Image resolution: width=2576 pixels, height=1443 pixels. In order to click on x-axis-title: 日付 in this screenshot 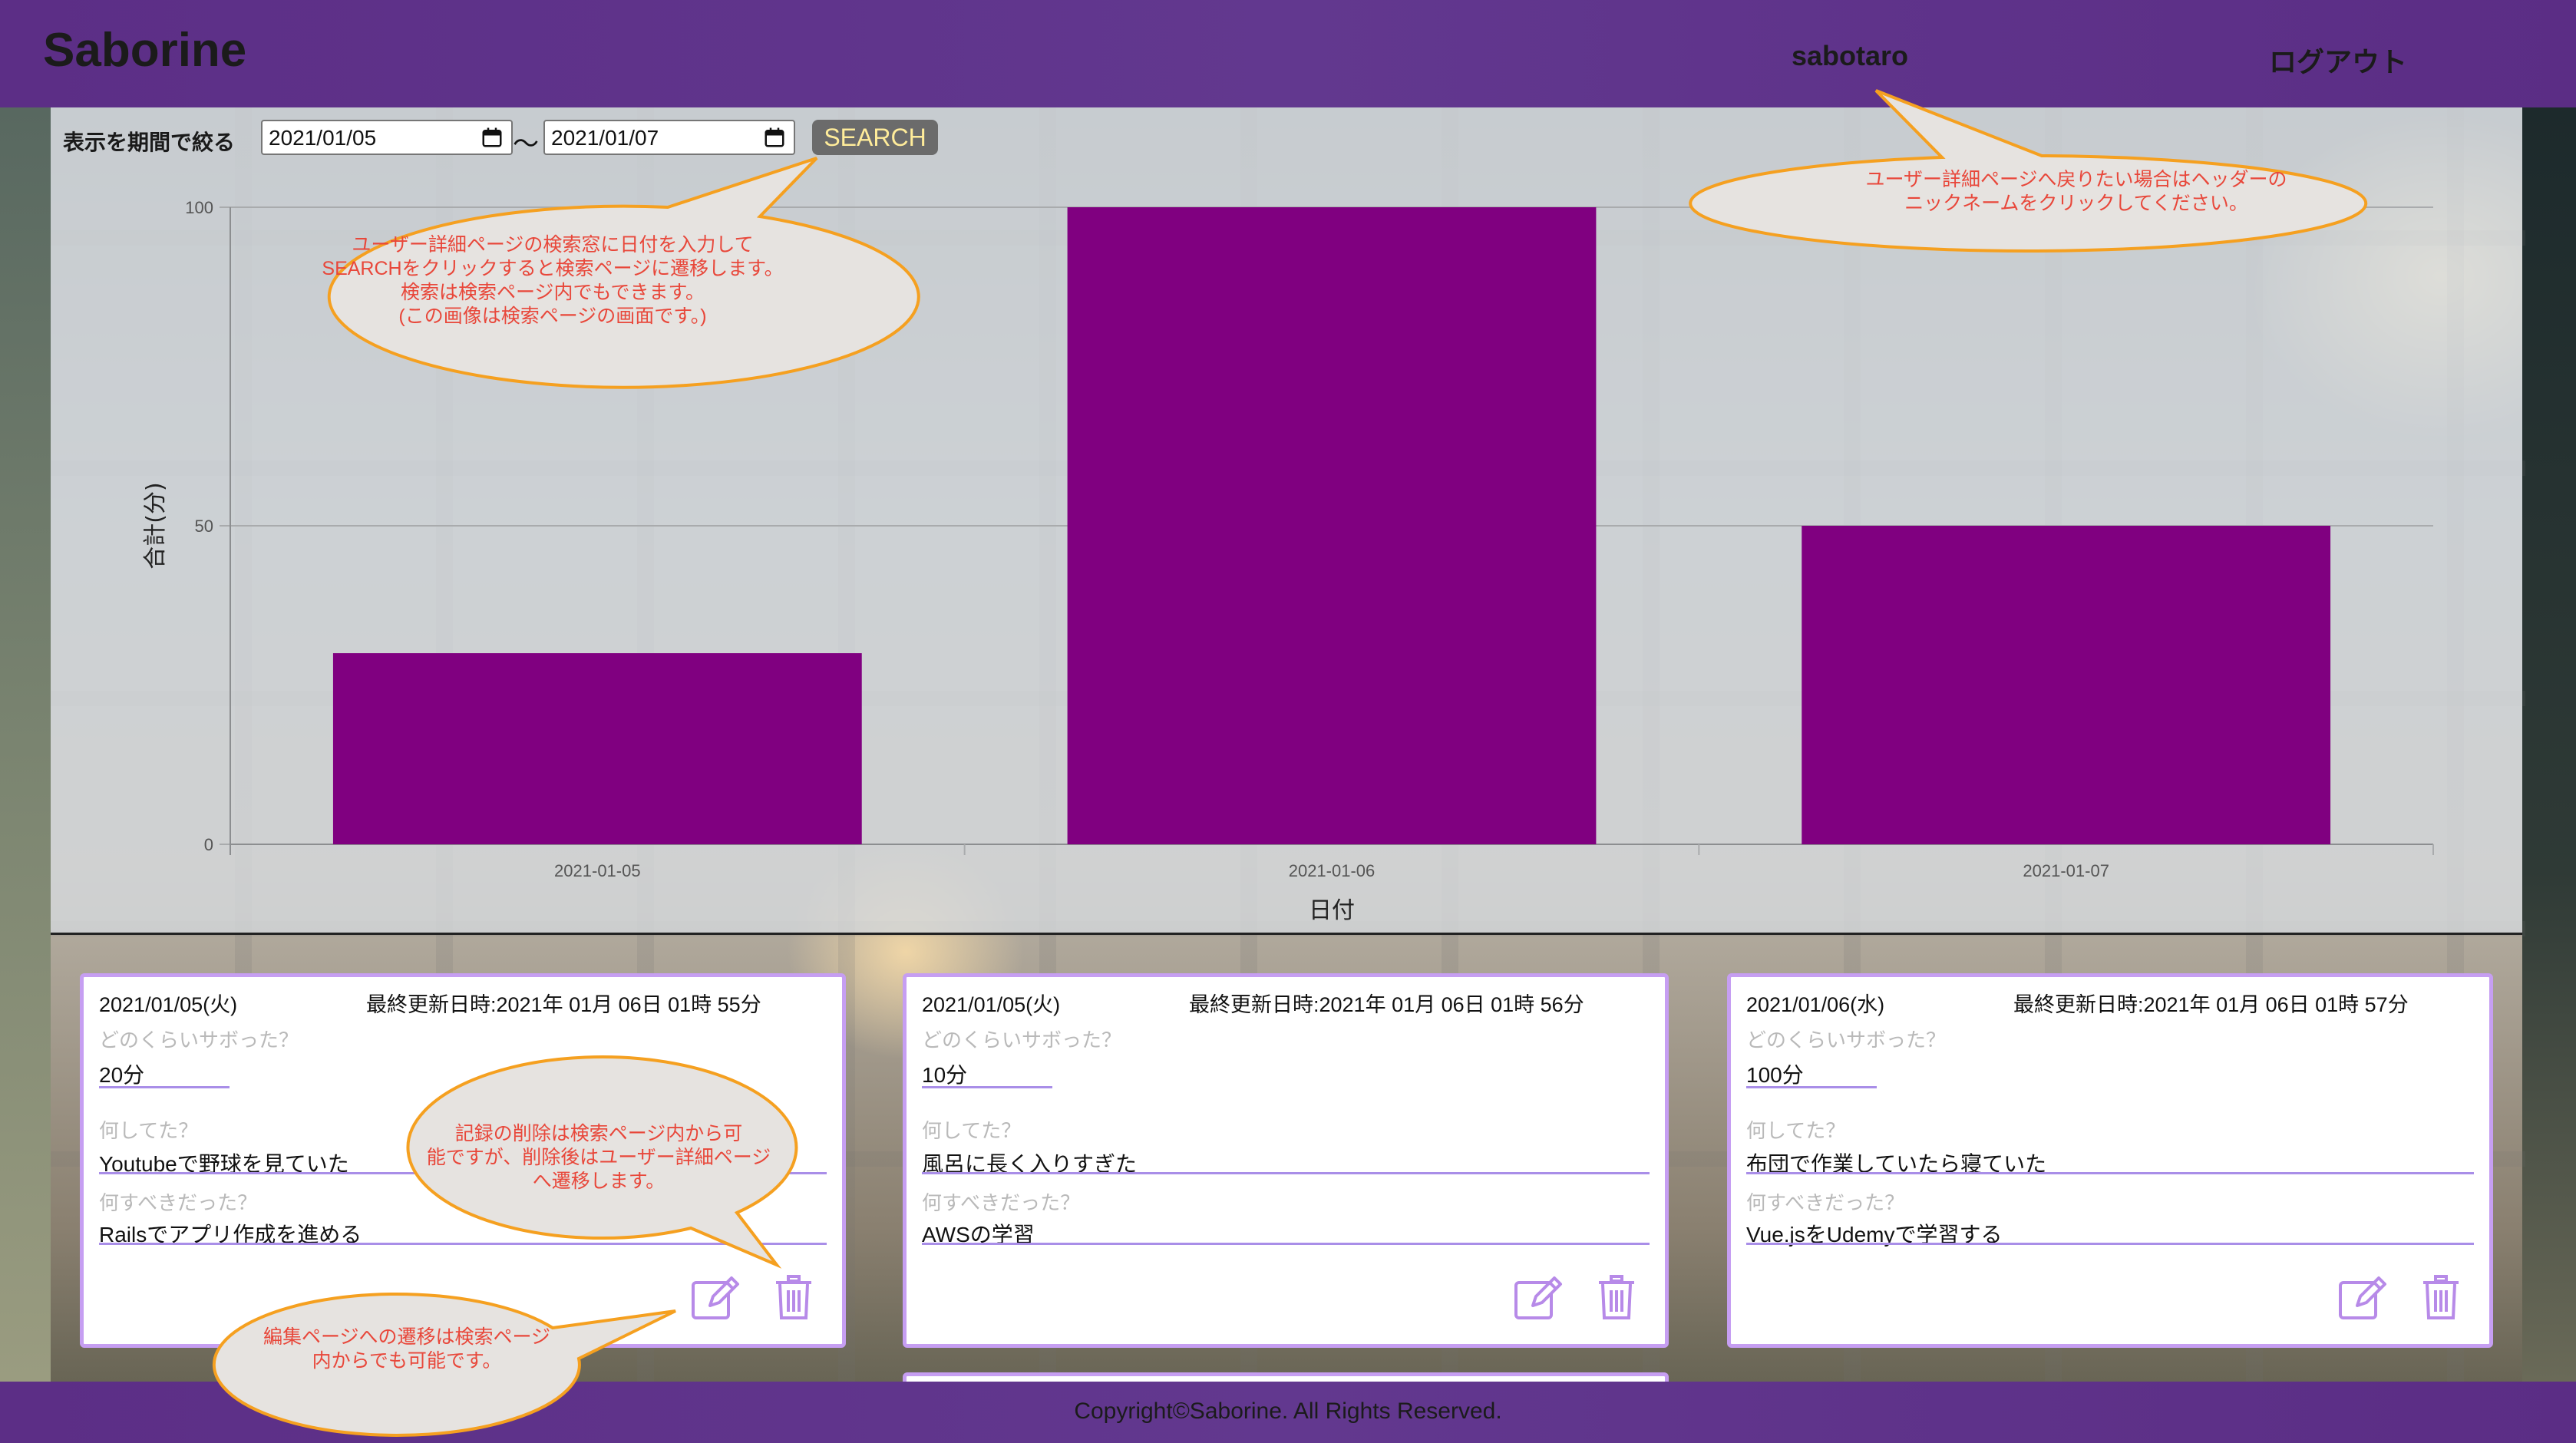, I will do `click(1332, 910)`.